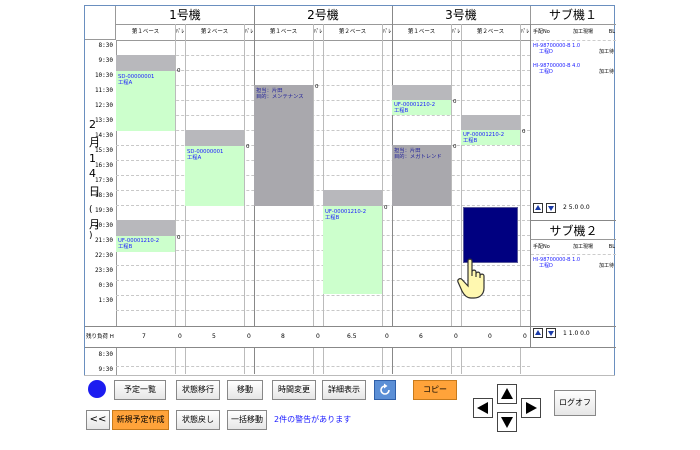 The width and height of the screenshot is (700, 450). I want to click on date-label-char: 日, so click(94, 191).